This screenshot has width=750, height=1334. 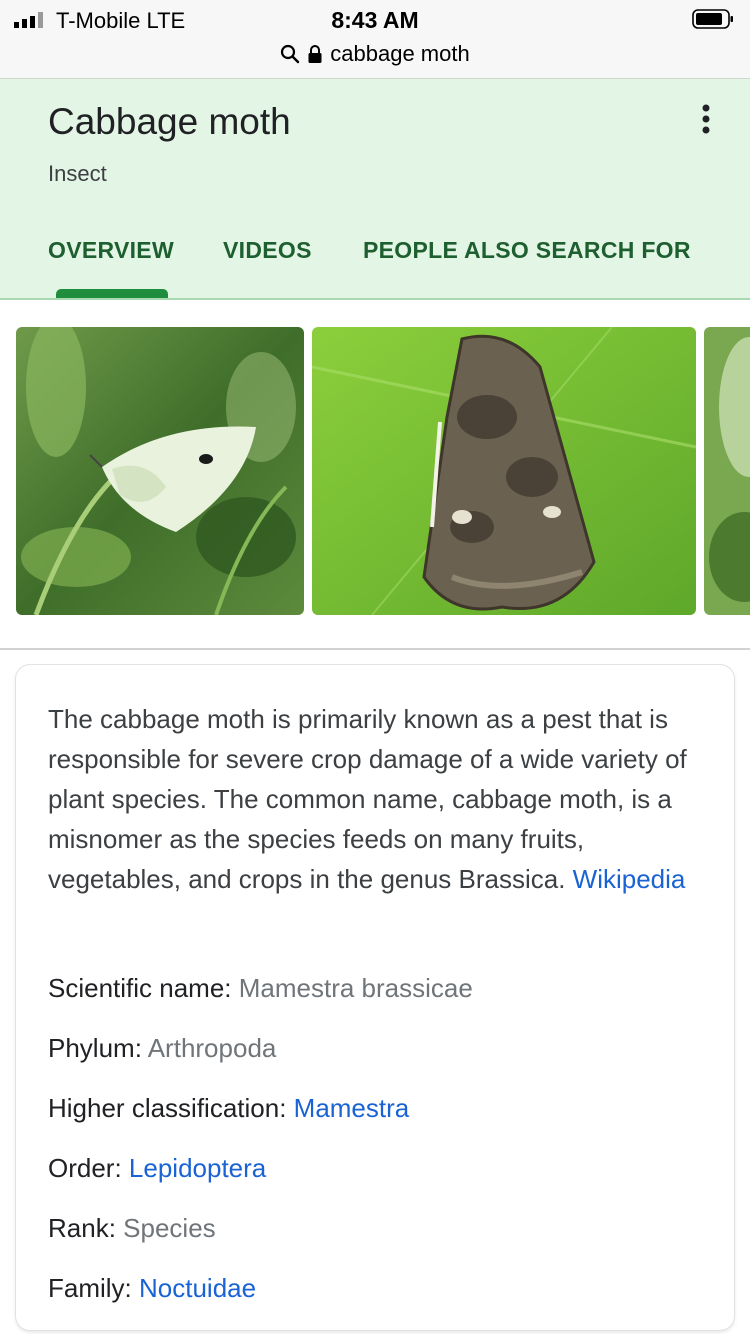 I want to click on fact-higher-classification: Higher classification: Mamestra, so click(x=228, y=1108).